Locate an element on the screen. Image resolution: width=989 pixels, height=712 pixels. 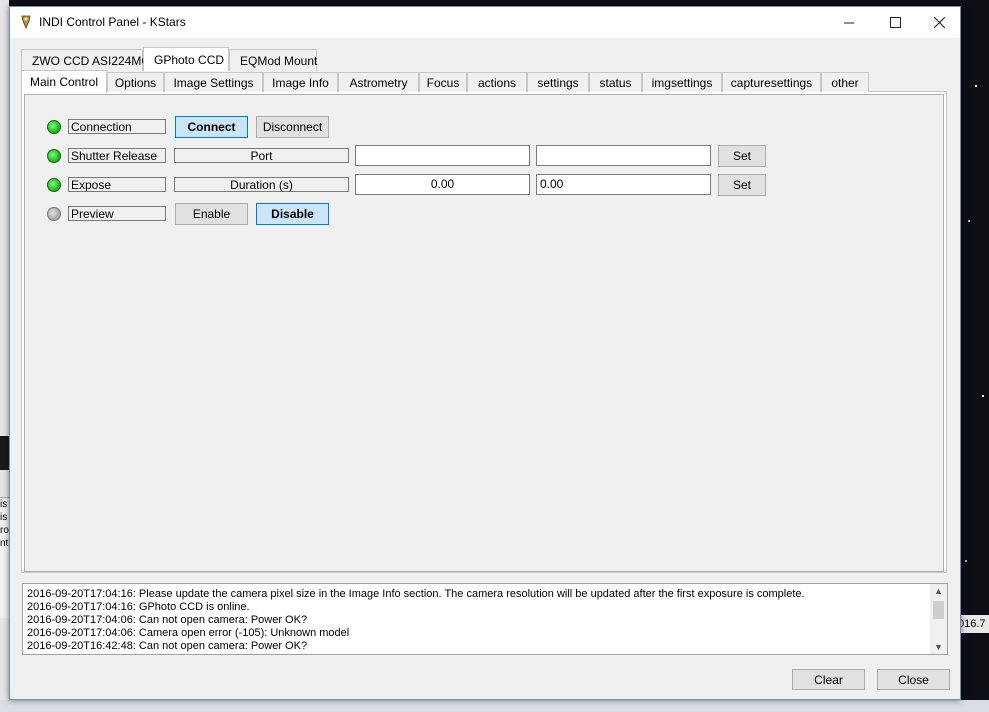
tab-other: other is located at coordinates (845, 82).